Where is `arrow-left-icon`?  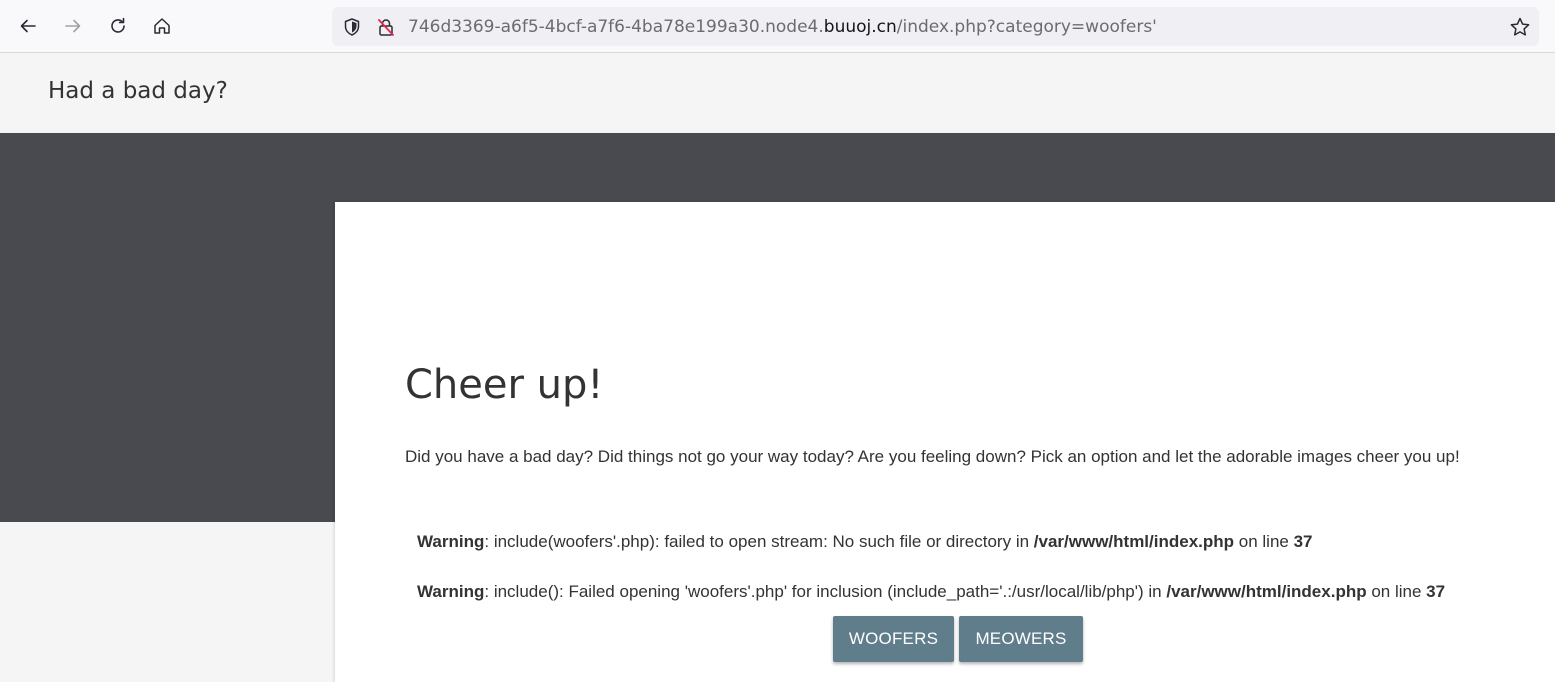 arrow-left-icon is located at coordinates (28, 26).